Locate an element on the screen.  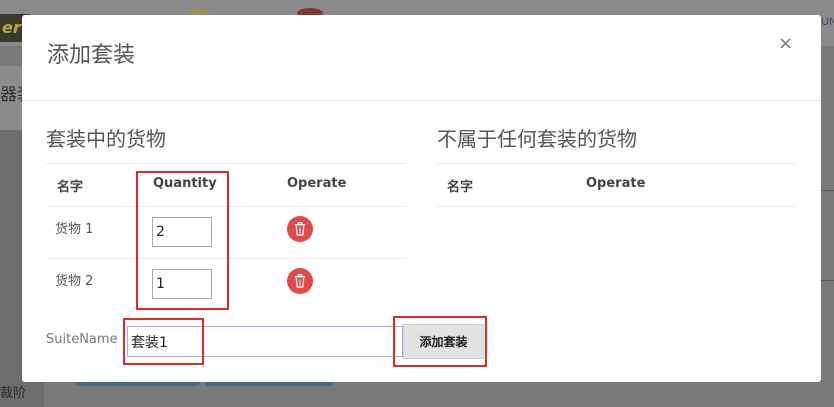
item-name: 货物 2 is located at coordinates (74, 281).